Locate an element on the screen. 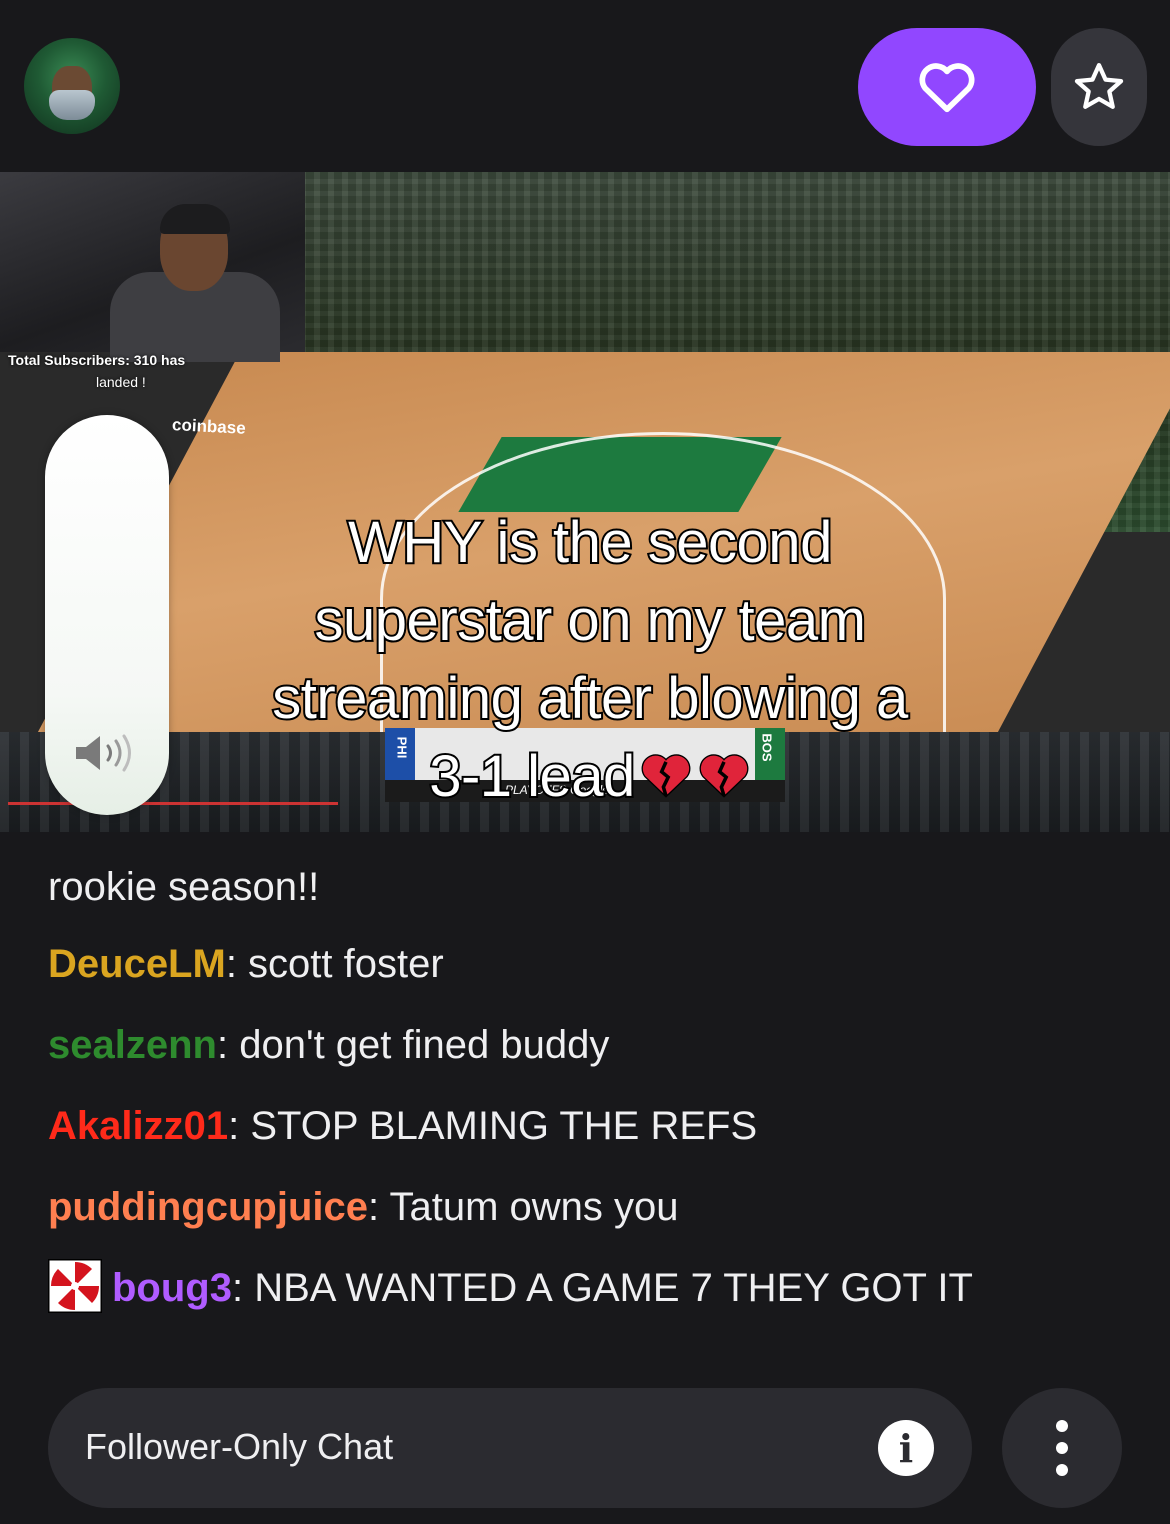 The image size is (1170, 1524). chat-message-text: don't get fined buddy is located at coordinates (424, 1045).